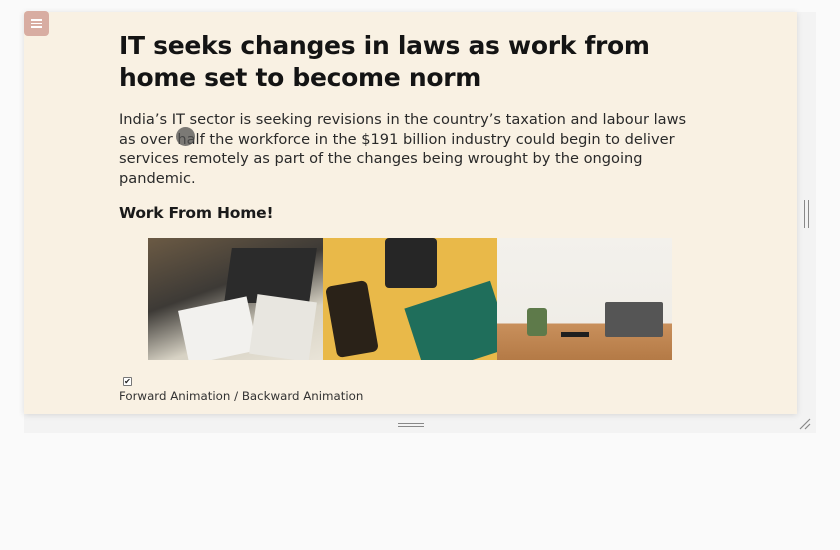 Image resolution: width=840 pixels, height=550 pixels. What do you see at coordinates (806, 214) in the screenshot?
I see `vertical-resize-handle` at bounding box center [806, 214].